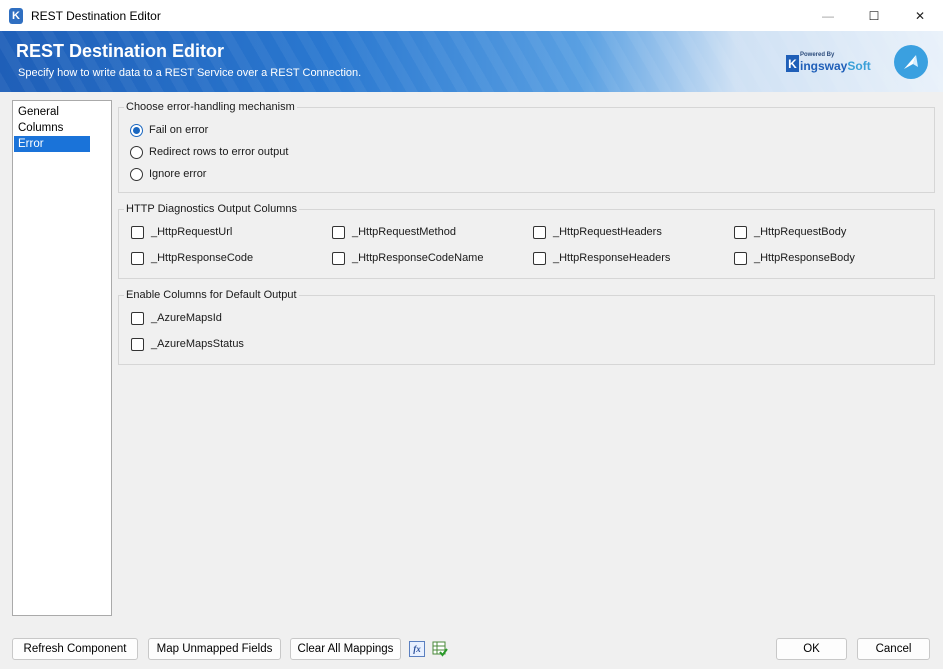 Image resolution: width=943 pixels, height=669 pixels. I want to click on checkbox-label: _HttpResponseCode, so click(202, 258).